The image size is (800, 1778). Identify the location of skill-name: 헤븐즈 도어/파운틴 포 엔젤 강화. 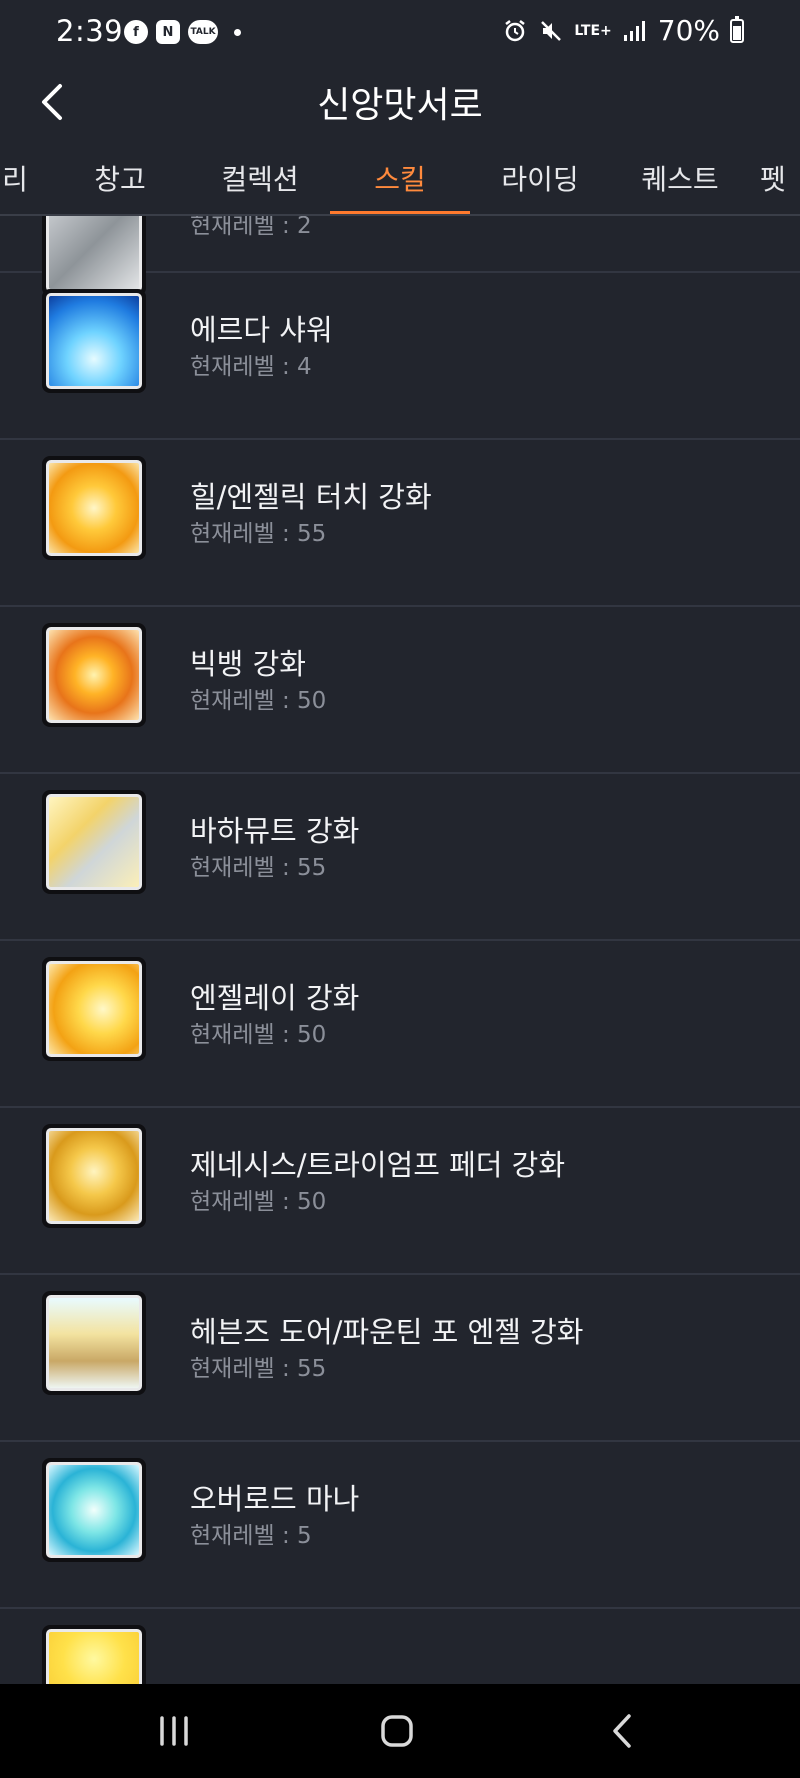
(387, 1332).